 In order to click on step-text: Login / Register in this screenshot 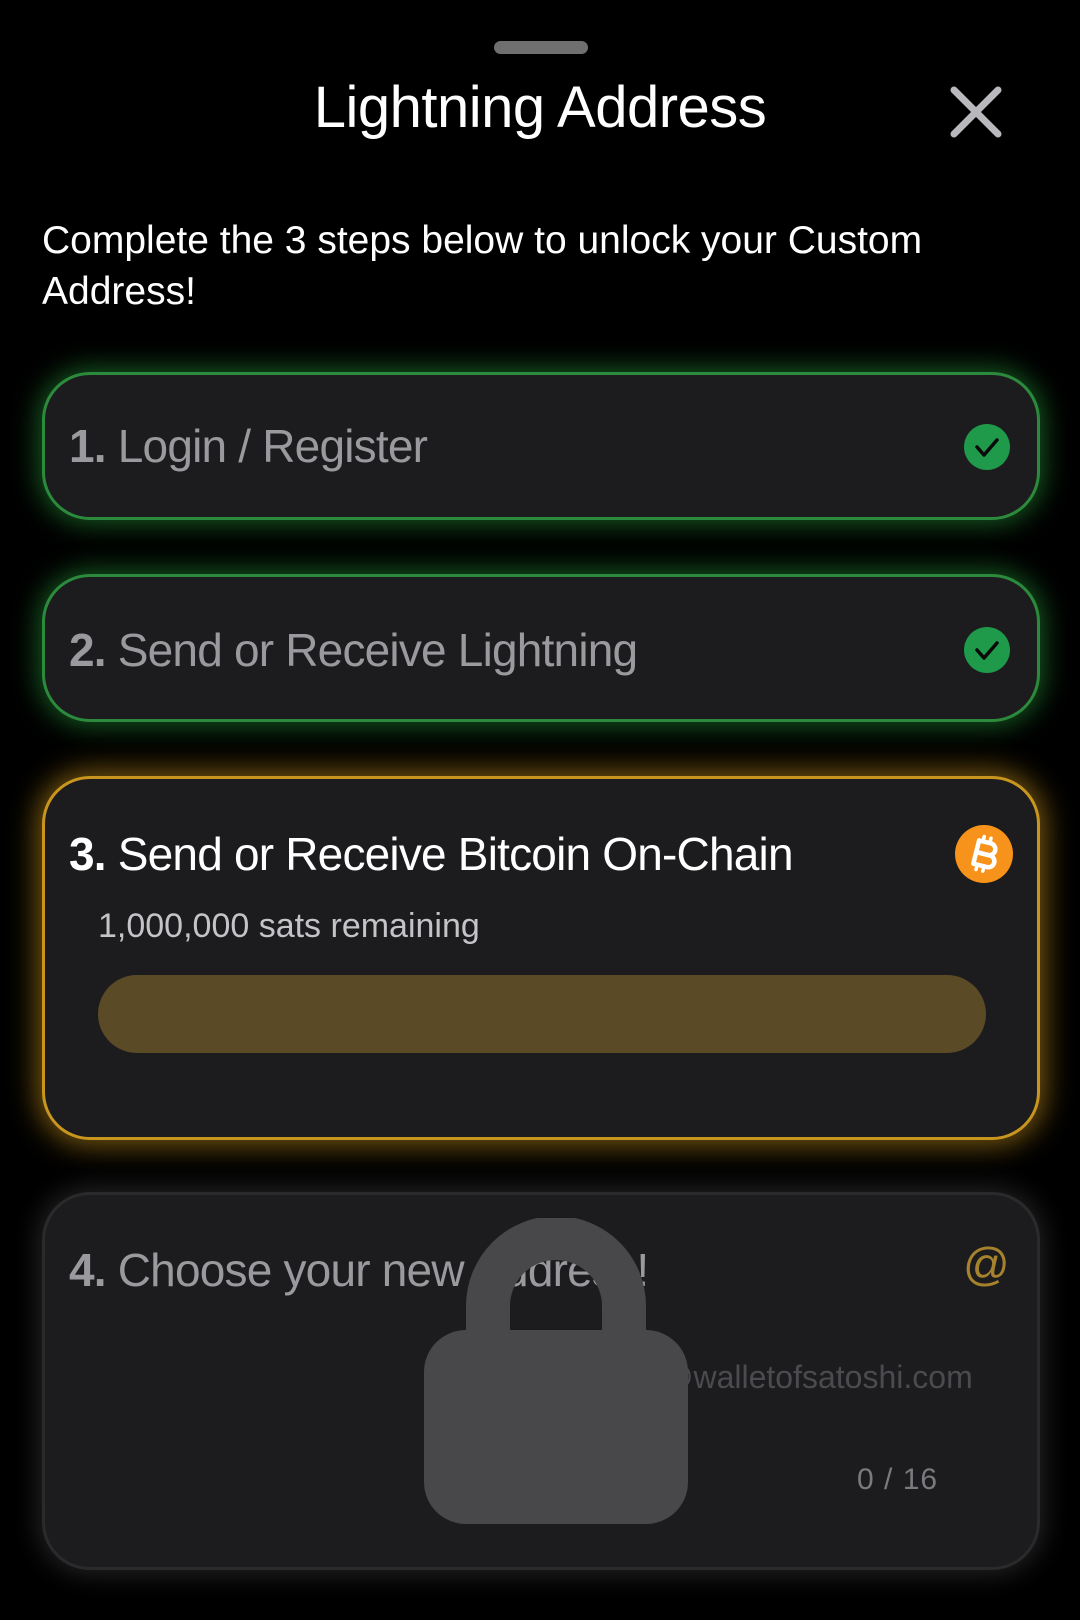, I will do `click(272, 446)`.